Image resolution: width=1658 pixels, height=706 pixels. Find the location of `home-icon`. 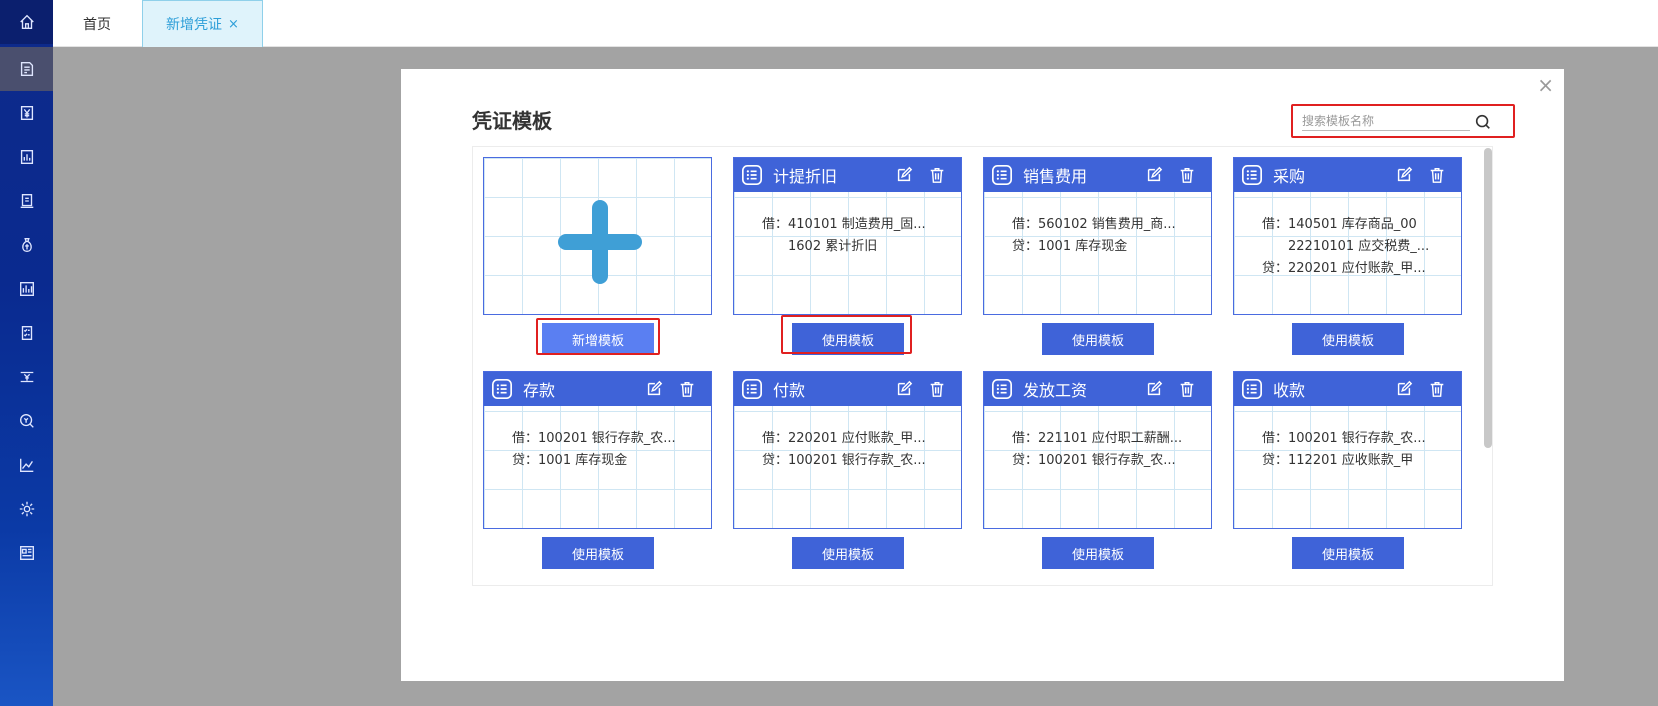

home-icon is located at coordinates (26, 21).